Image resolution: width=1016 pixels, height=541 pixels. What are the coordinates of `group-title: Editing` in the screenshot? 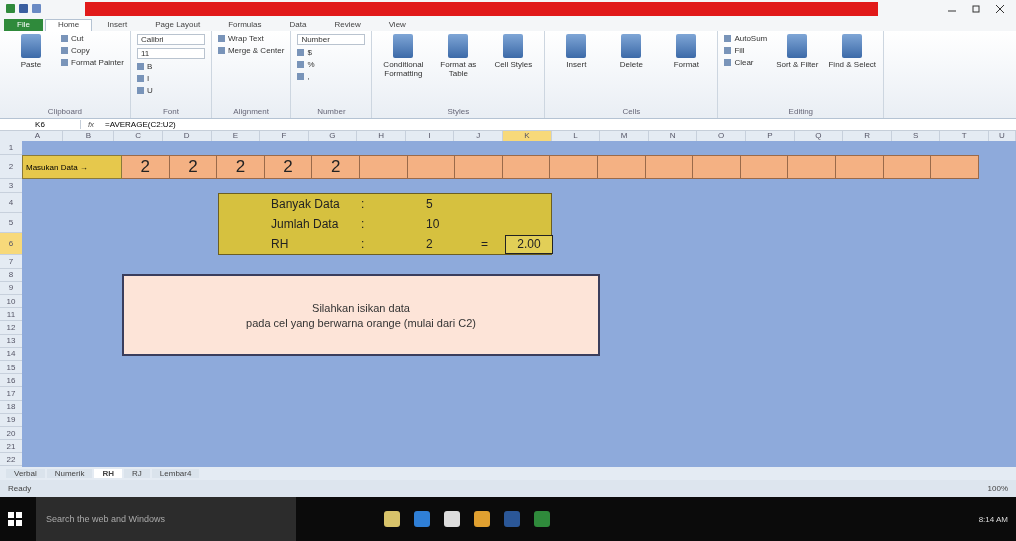 It's located at (801, 112).